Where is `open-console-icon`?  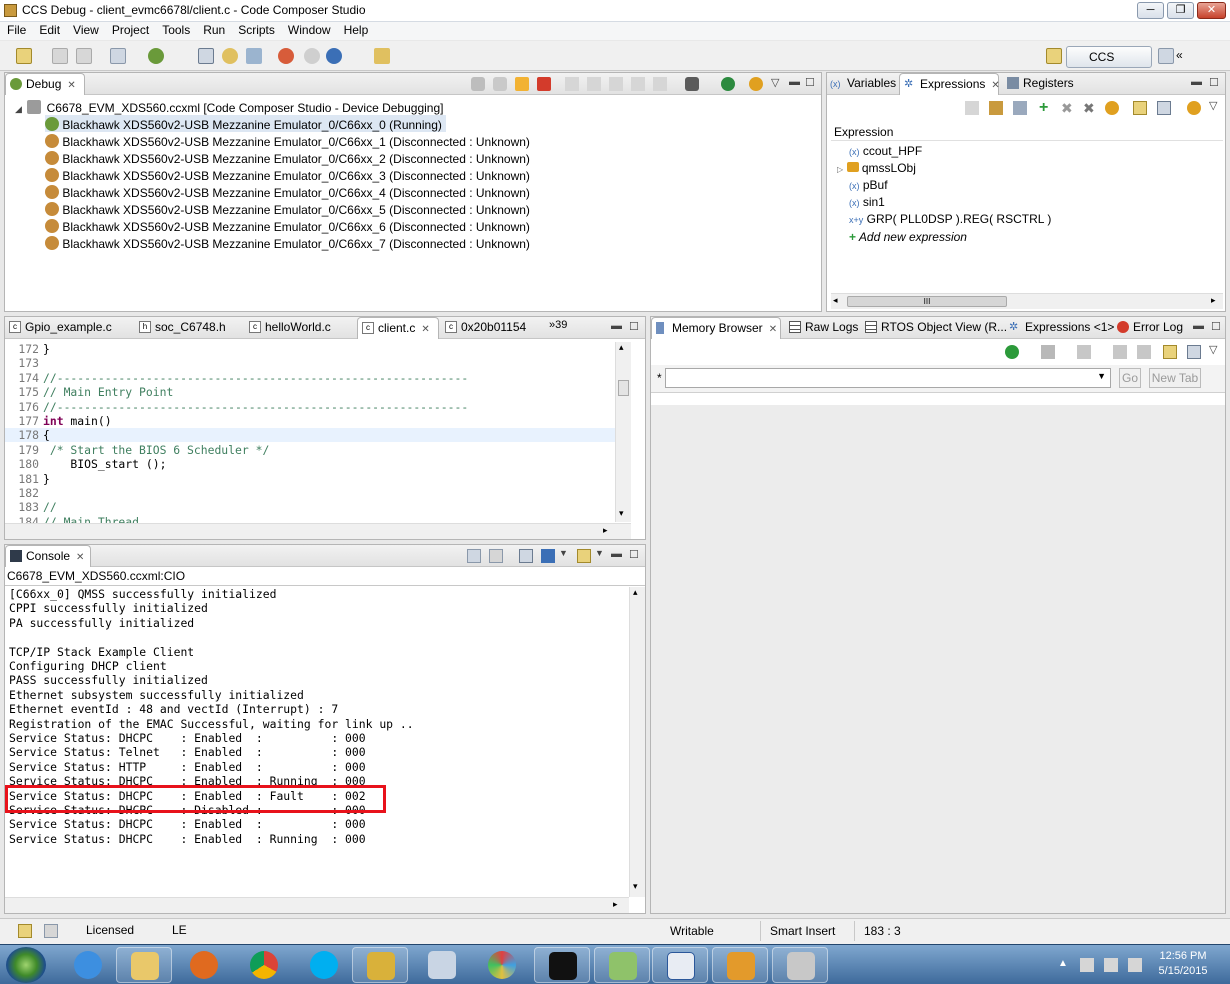 open-console-icon is located at coordinates (584, 556).